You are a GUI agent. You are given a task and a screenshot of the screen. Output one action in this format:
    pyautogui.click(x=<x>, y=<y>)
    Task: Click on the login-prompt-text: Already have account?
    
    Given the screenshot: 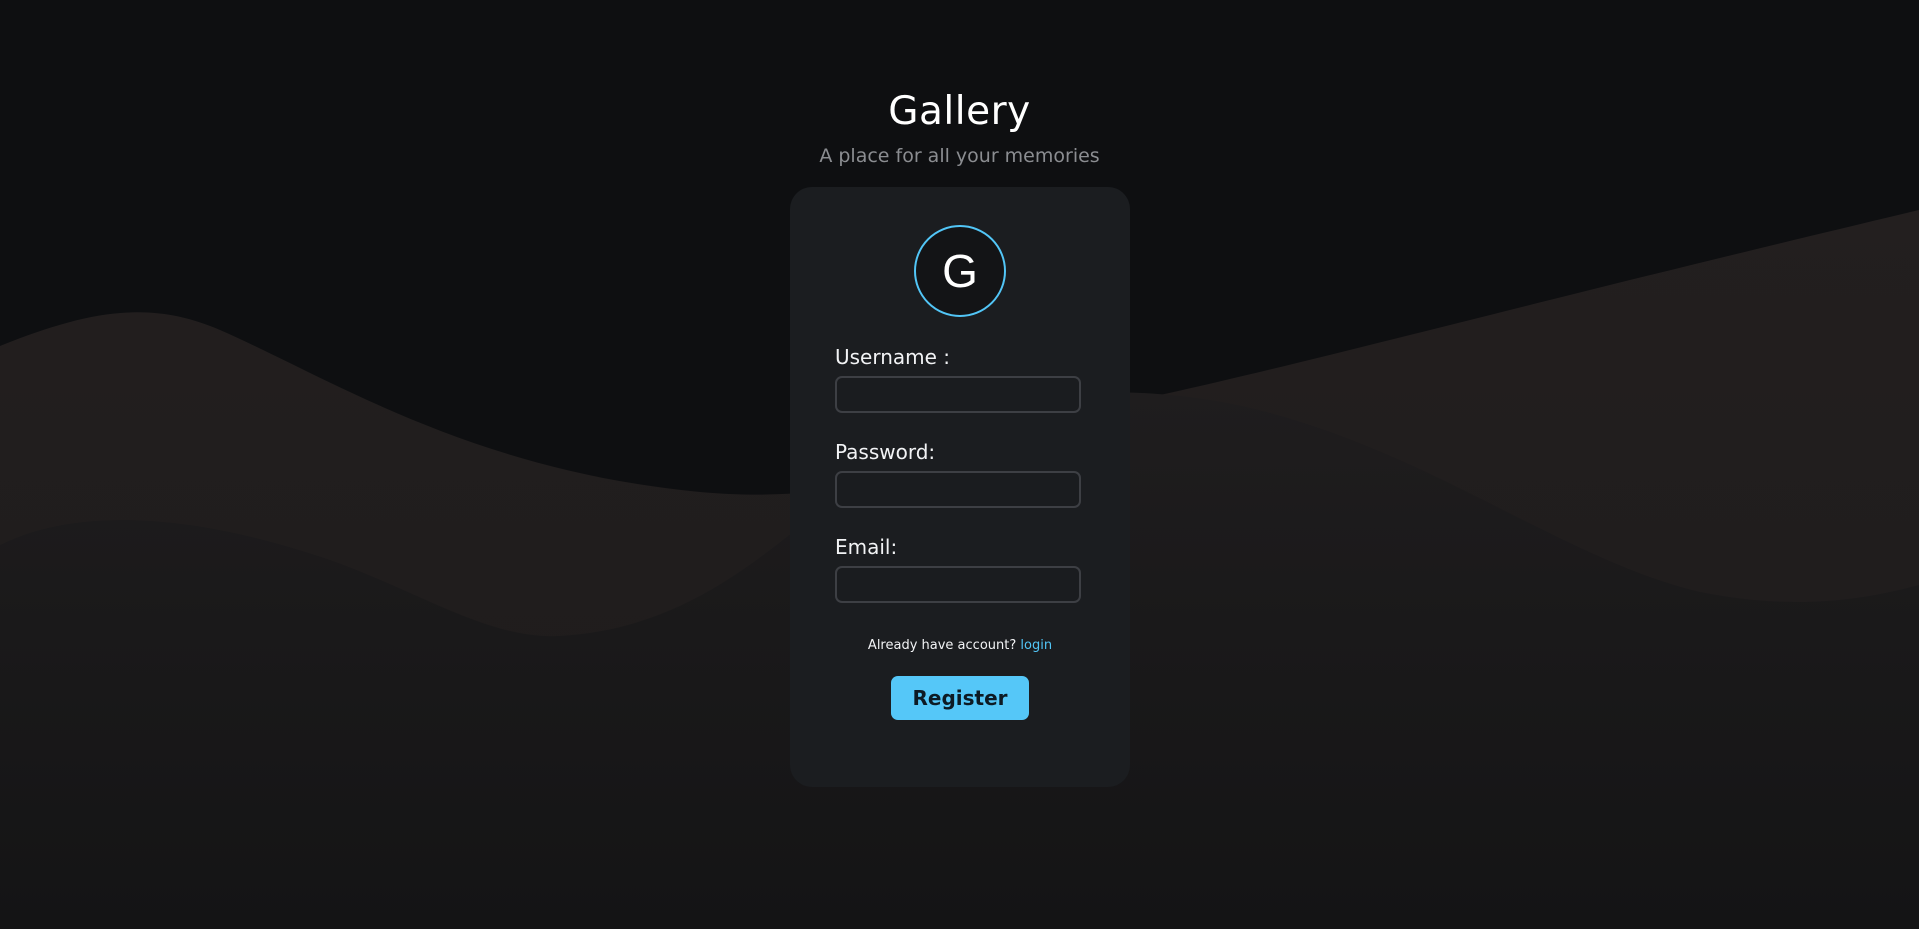 What is the action you would take?
    pyautogui.click(x=944, y=645)
    